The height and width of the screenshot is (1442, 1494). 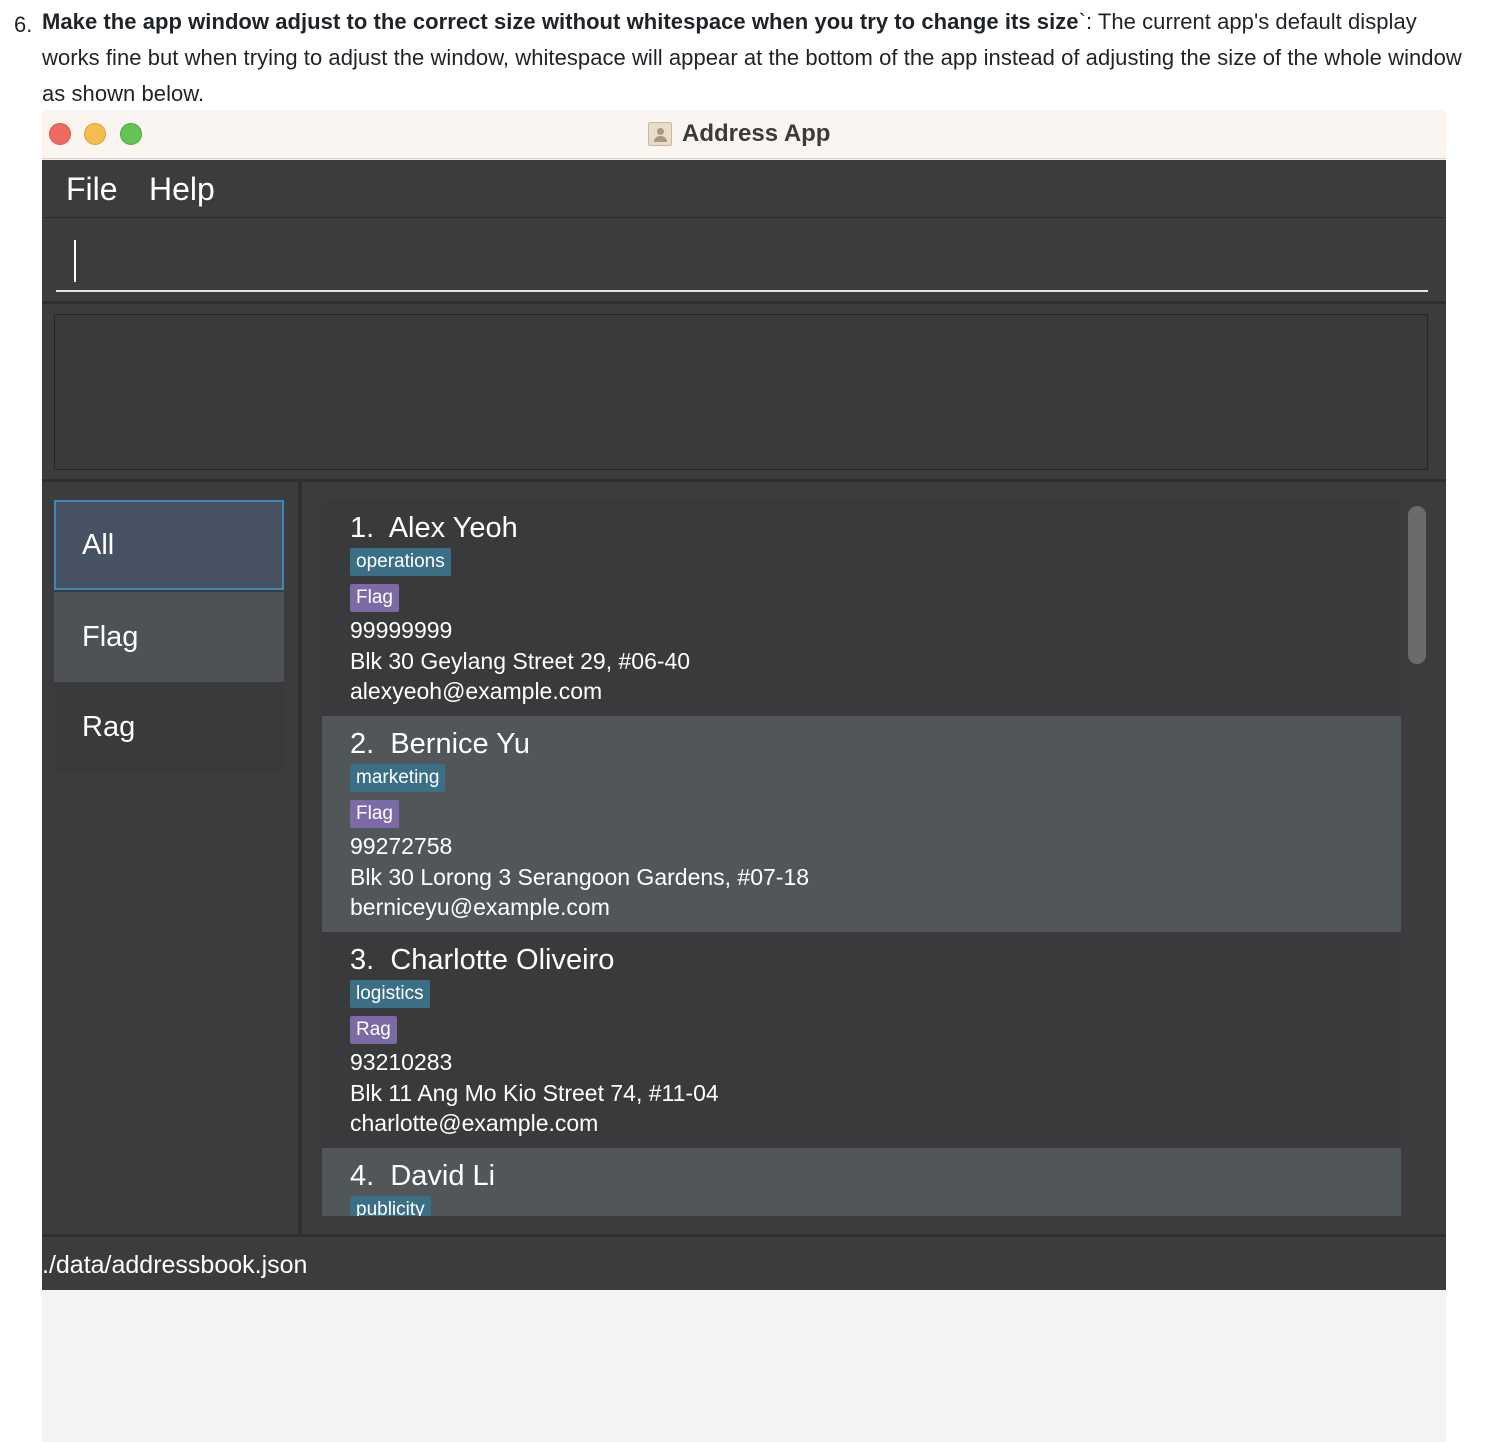 I want to click on department-tag: logistics, so click(x=390, y=994).